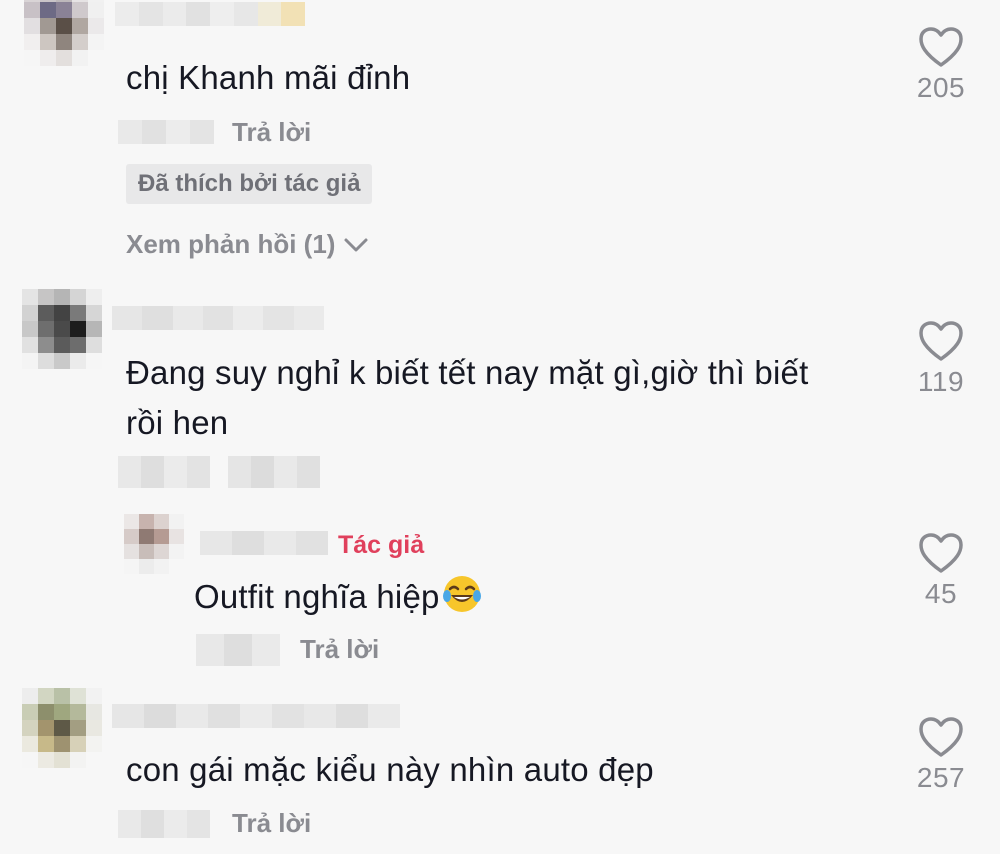 This screenshot has width=1000, height=854. I want to click on like-count: 205, so click(941, 87).